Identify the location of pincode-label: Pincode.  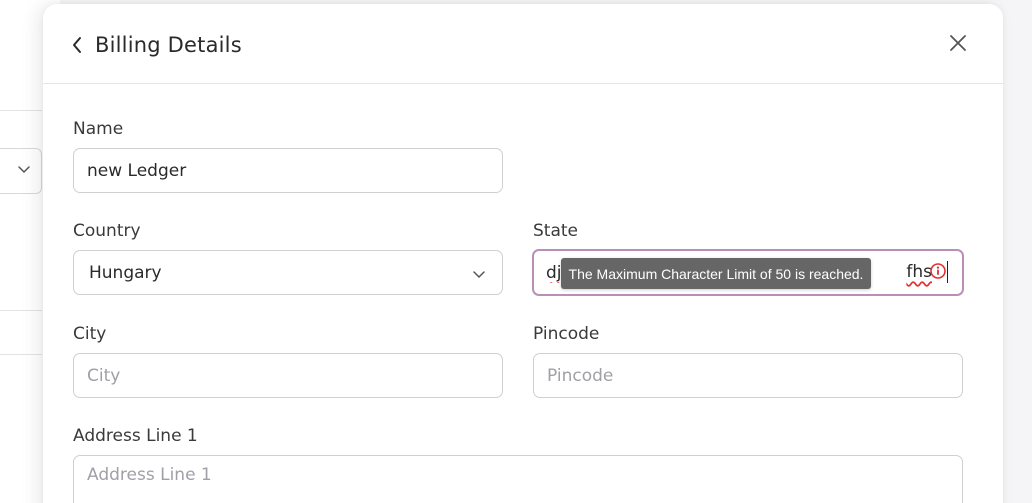
(566, 334).